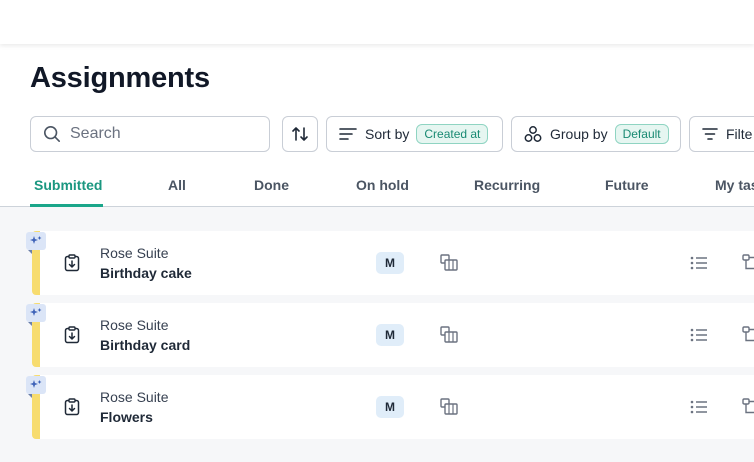 This screenshot has height=462, width=754. What do you see at coordinates (160, 134) in the screenshot?
I see `search-input` at bounding box center [160, 134].